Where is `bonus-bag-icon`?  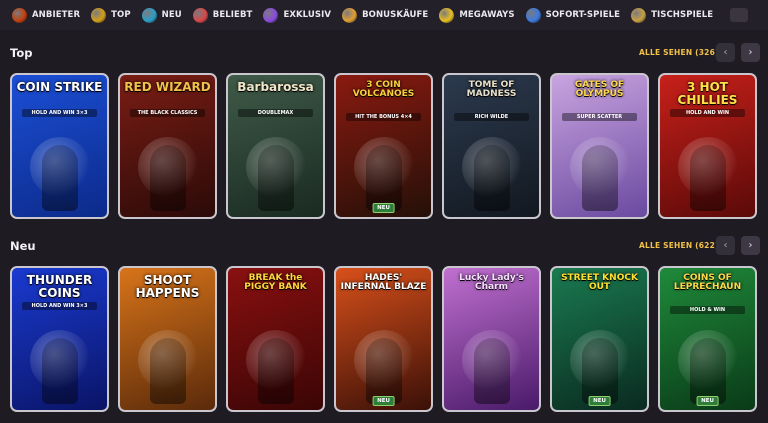 bonus-bag-icon is located at coordinates (350, 15).